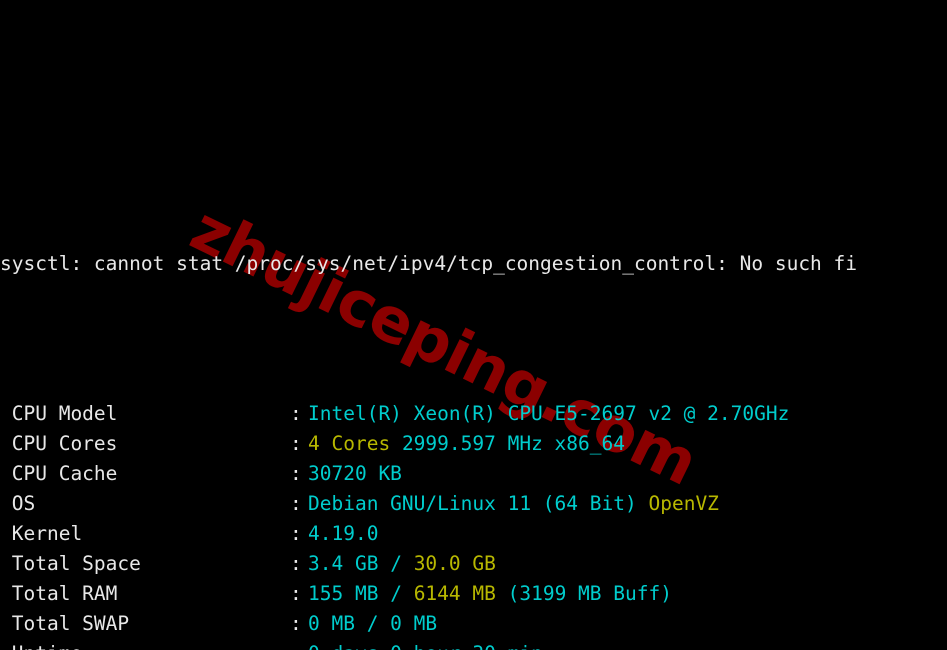  What do you see at coordinates (473, 474) in the screenshot?
I see `sysinfo-row: CPU Cache:30720 KB` at bounding box center [473, 474].